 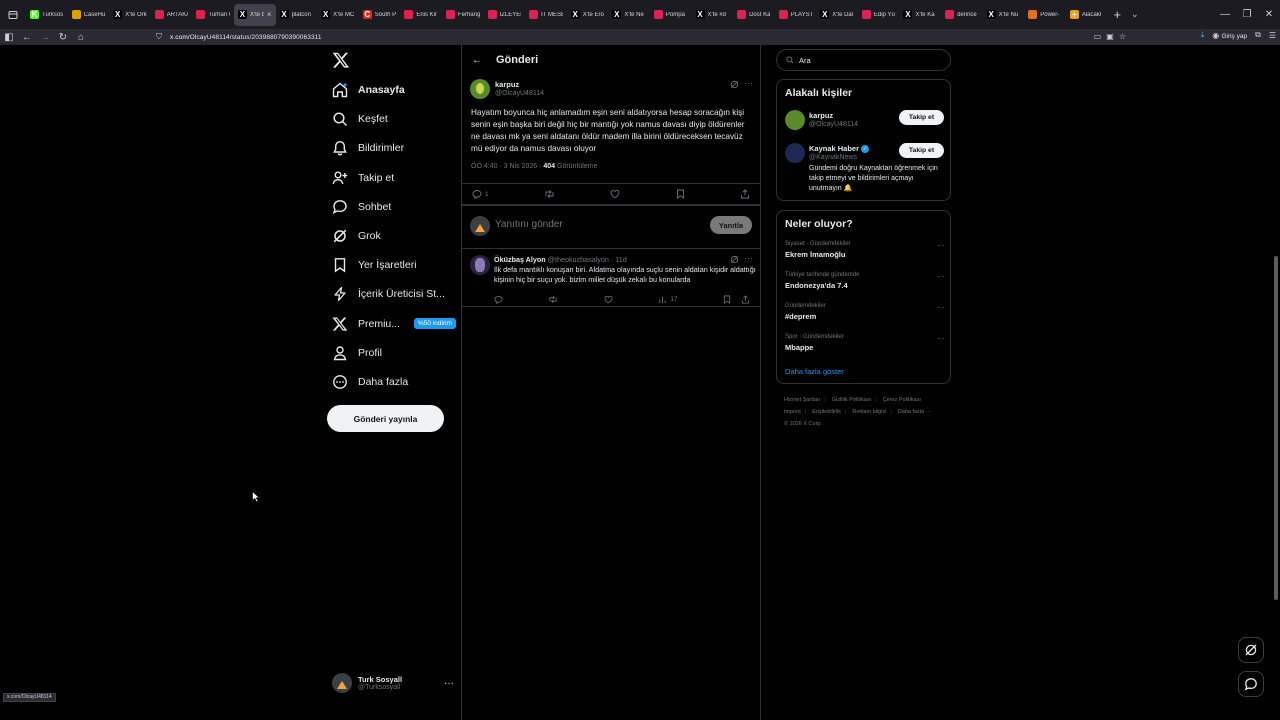 What do you see at coordinates (341, 60) in the screenshot?
I see `x-logo-icon` at bounding box center [341, 60].